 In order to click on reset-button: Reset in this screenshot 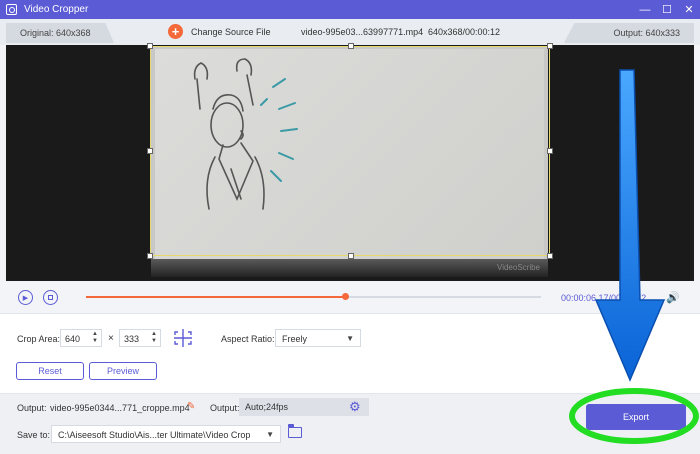, I will do `click(50, 371)`.